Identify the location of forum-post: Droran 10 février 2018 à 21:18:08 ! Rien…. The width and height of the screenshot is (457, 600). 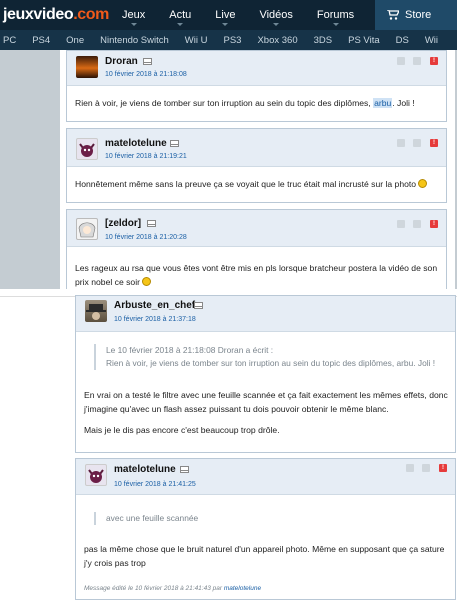
(256, 86).